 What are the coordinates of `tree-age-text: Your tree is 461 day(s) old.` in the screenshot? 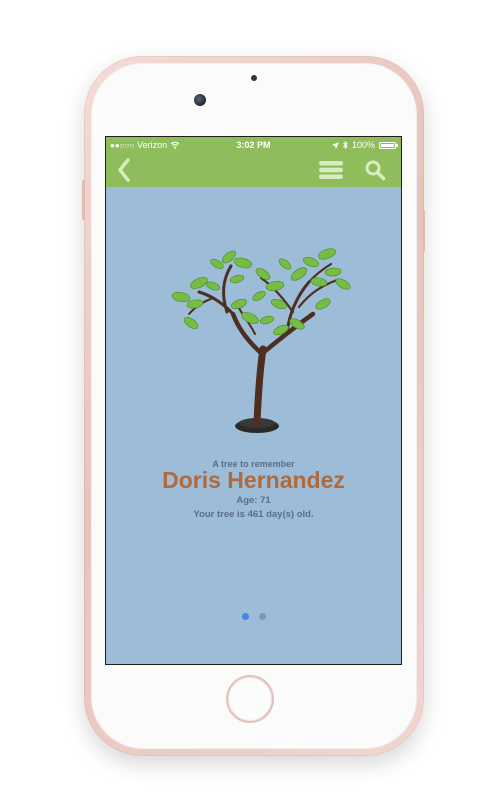 It's located at (253, 514).